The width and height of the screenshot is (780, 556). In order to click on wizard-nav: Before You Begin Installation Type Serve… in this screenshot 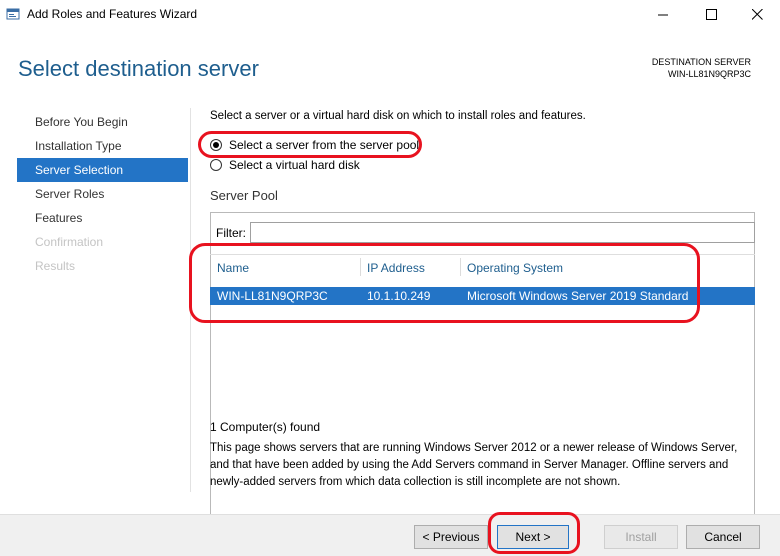, I will do `click(102, 194)`.